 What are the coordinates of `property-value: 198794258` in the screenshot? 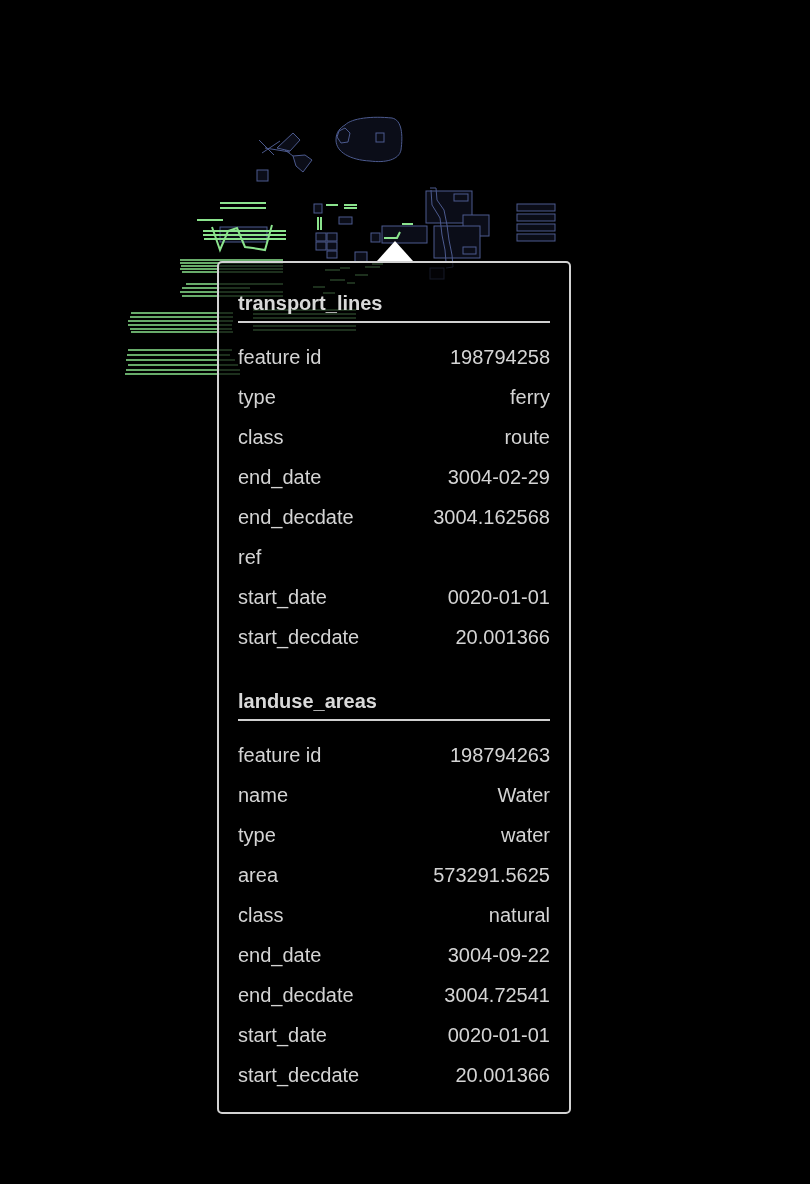 It's located at (499, 357).